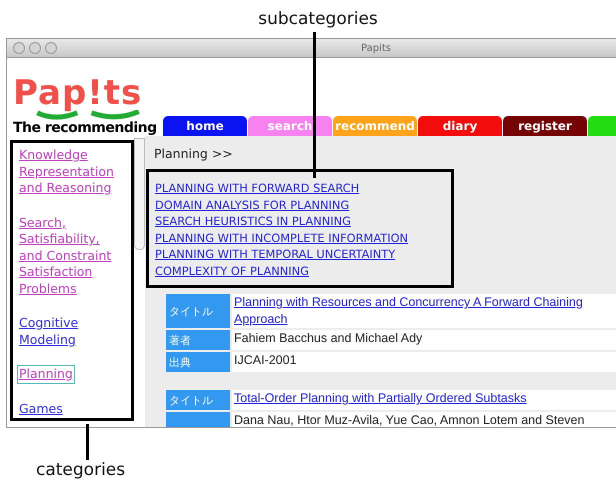 The image size is (616, 486). Describe the element at coordinates (205, 126) in the screenshot. I see `nav-tab: home` at that location.